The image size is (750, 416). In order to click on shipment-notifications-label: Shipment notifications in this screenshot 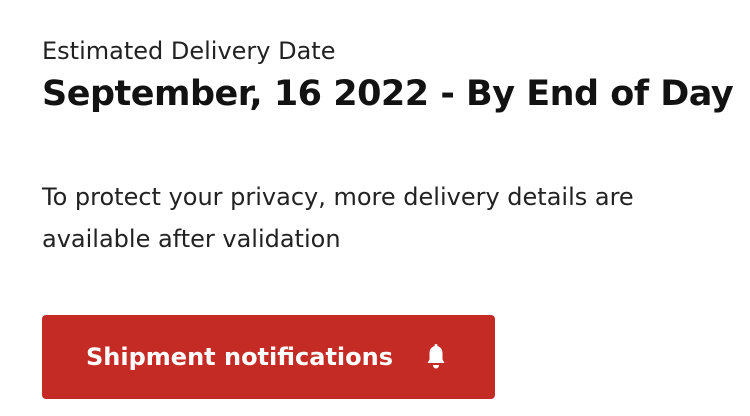, I will do `click(240, 357)`.